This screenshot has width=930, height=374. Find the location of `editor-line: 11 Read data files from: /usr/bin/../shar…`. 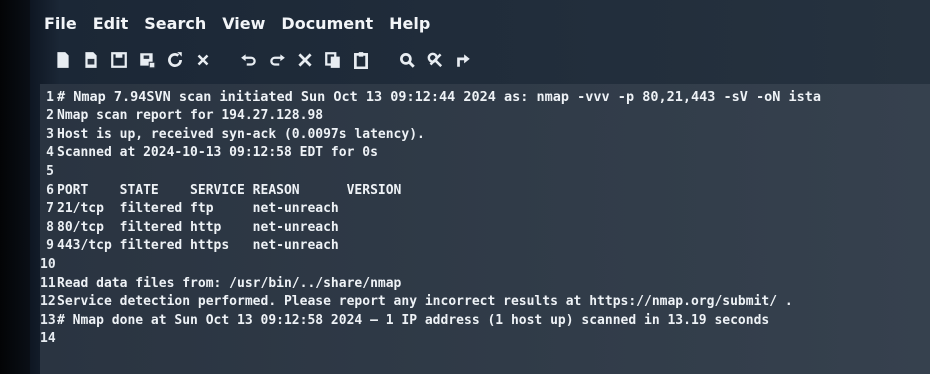

editor-line: 11 Read data files from: /usr/bin/../shar… is located at coordinates (220, 283).